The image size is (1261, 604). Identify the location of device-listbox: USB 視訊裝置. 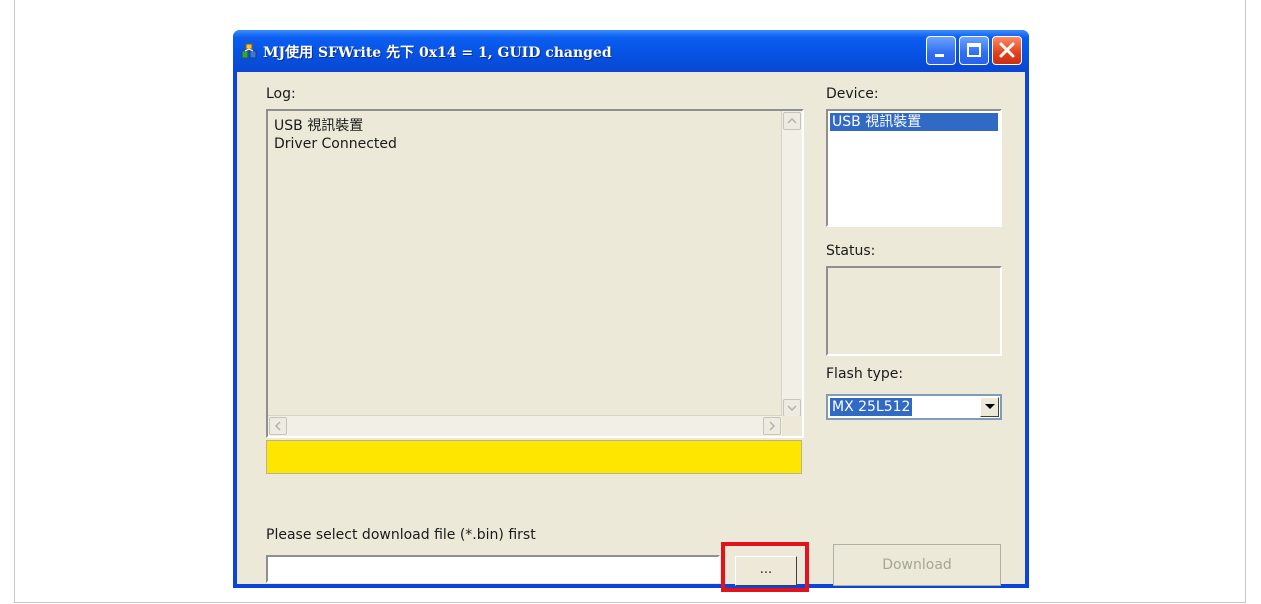
(914, 168).